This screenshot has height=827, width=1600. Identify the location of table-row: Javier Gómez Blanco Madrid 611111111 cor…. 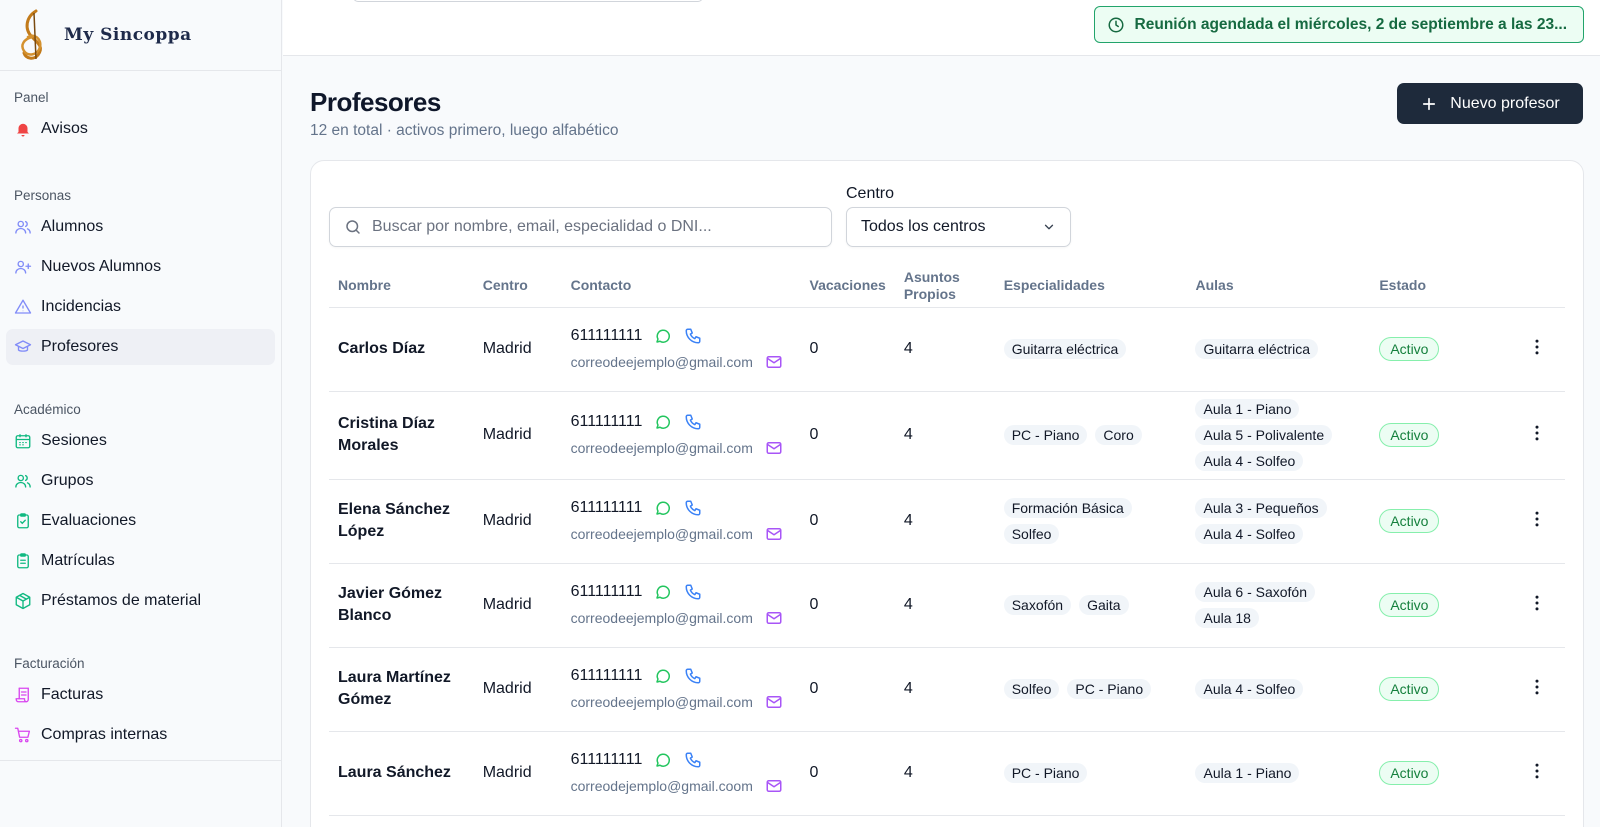
(947, 605).